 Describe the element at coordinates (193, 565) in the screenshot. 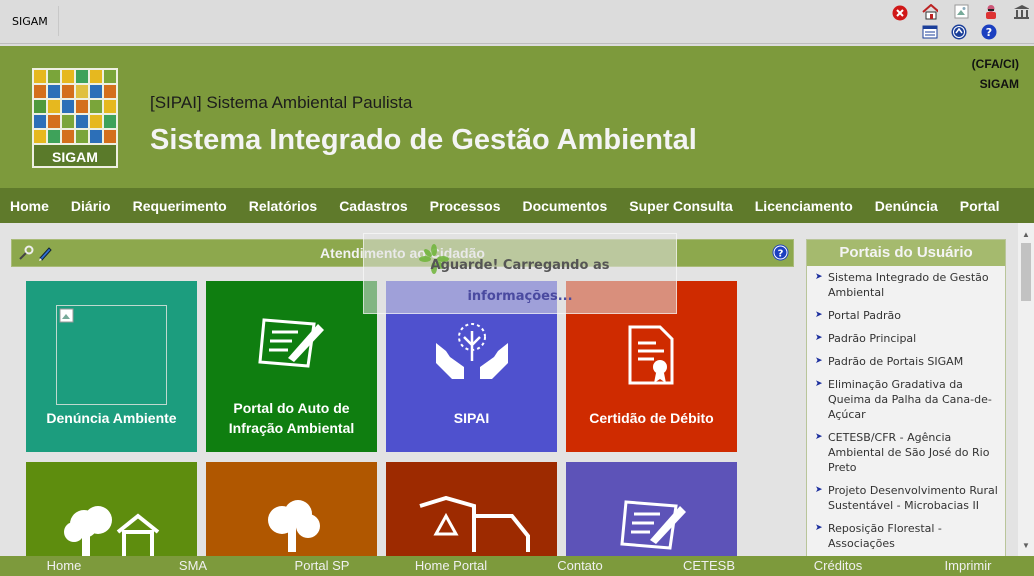

I see `footer-sma: SMA` at that location.